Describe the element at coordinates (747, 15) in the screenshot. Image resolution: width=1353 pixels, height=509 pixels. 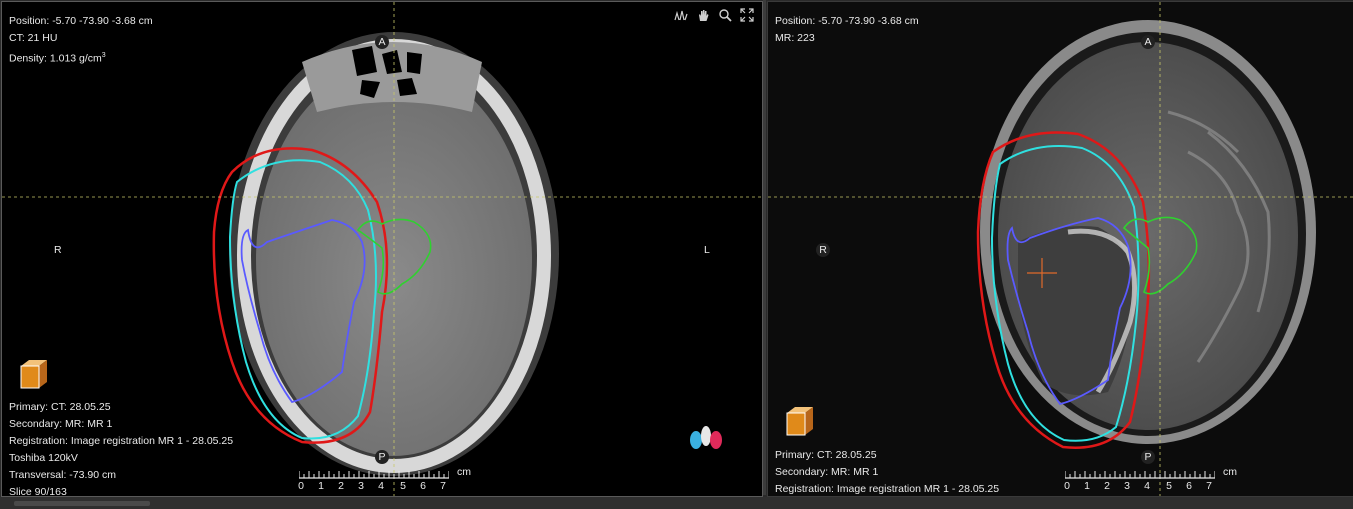
I see `fullscreen-icon` at that location.